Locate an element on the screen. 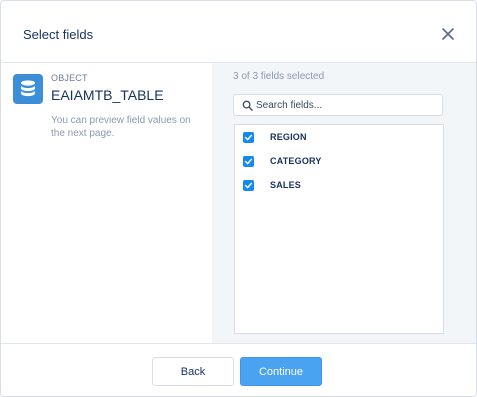  field-item-sales: SALES is located at coordinates (339, 185).